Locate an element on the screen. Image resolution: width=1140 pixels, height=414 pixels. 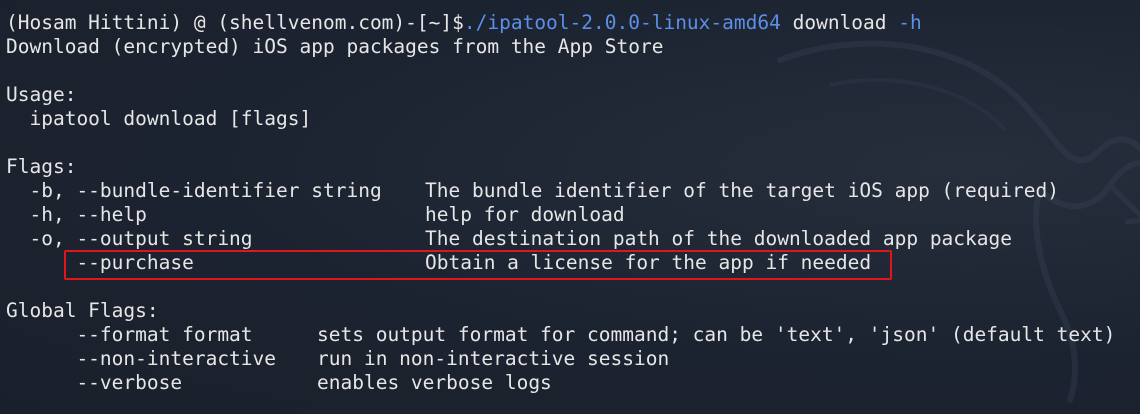
command-path: ./ipatool-2.0.0-linux-amd64 is located at coordinates (622, 22).